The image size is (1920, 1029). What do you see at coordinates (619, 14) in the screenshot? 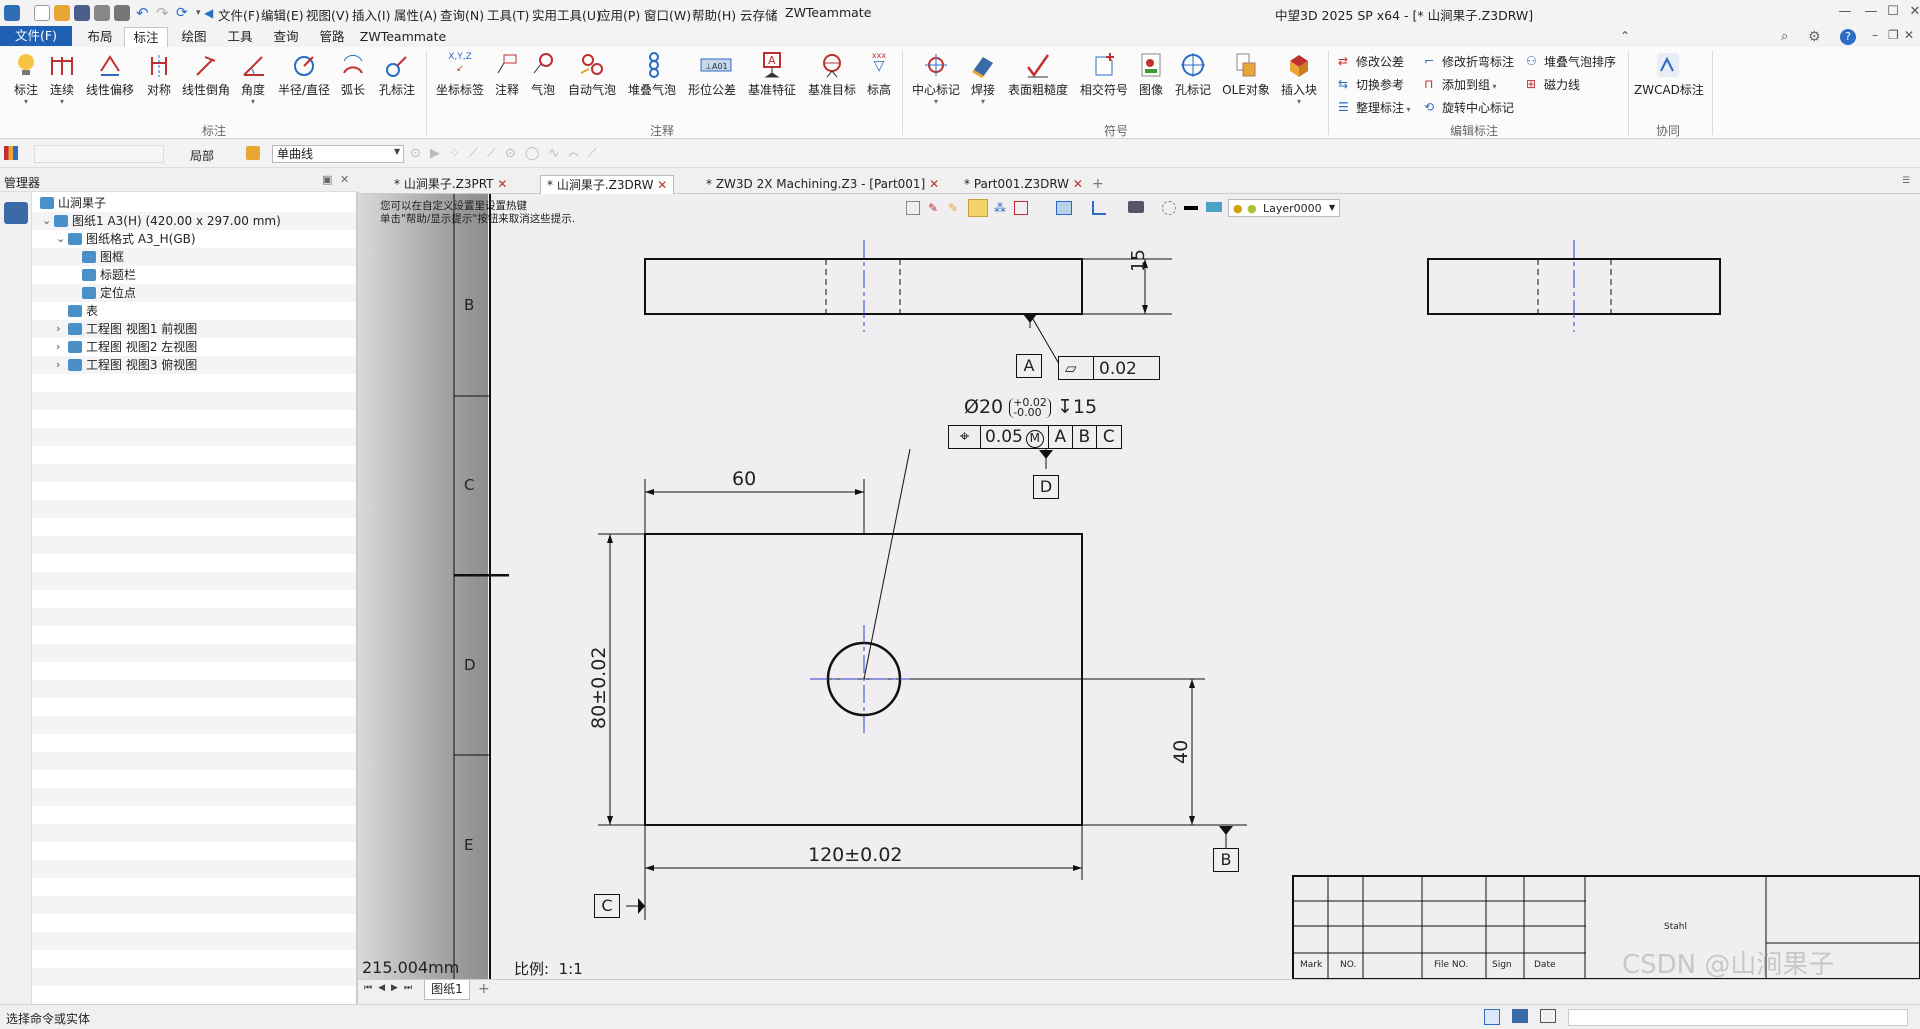
I see `menu-apps: 应用(P)` at bounding box center [619, 14].